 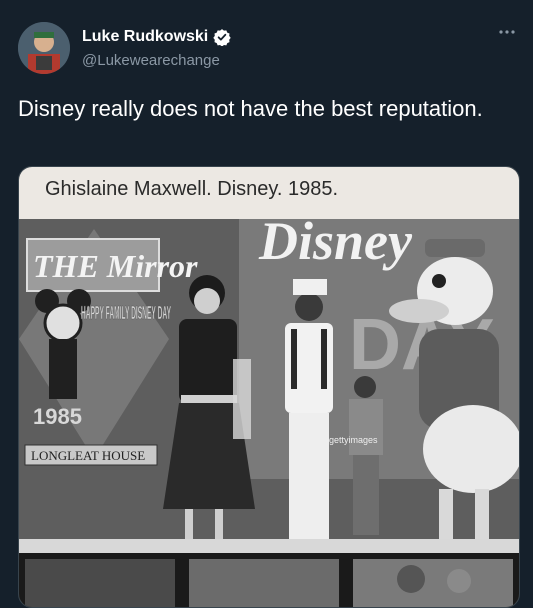 I want to click on avatar-image, so click(x=44, y=48).